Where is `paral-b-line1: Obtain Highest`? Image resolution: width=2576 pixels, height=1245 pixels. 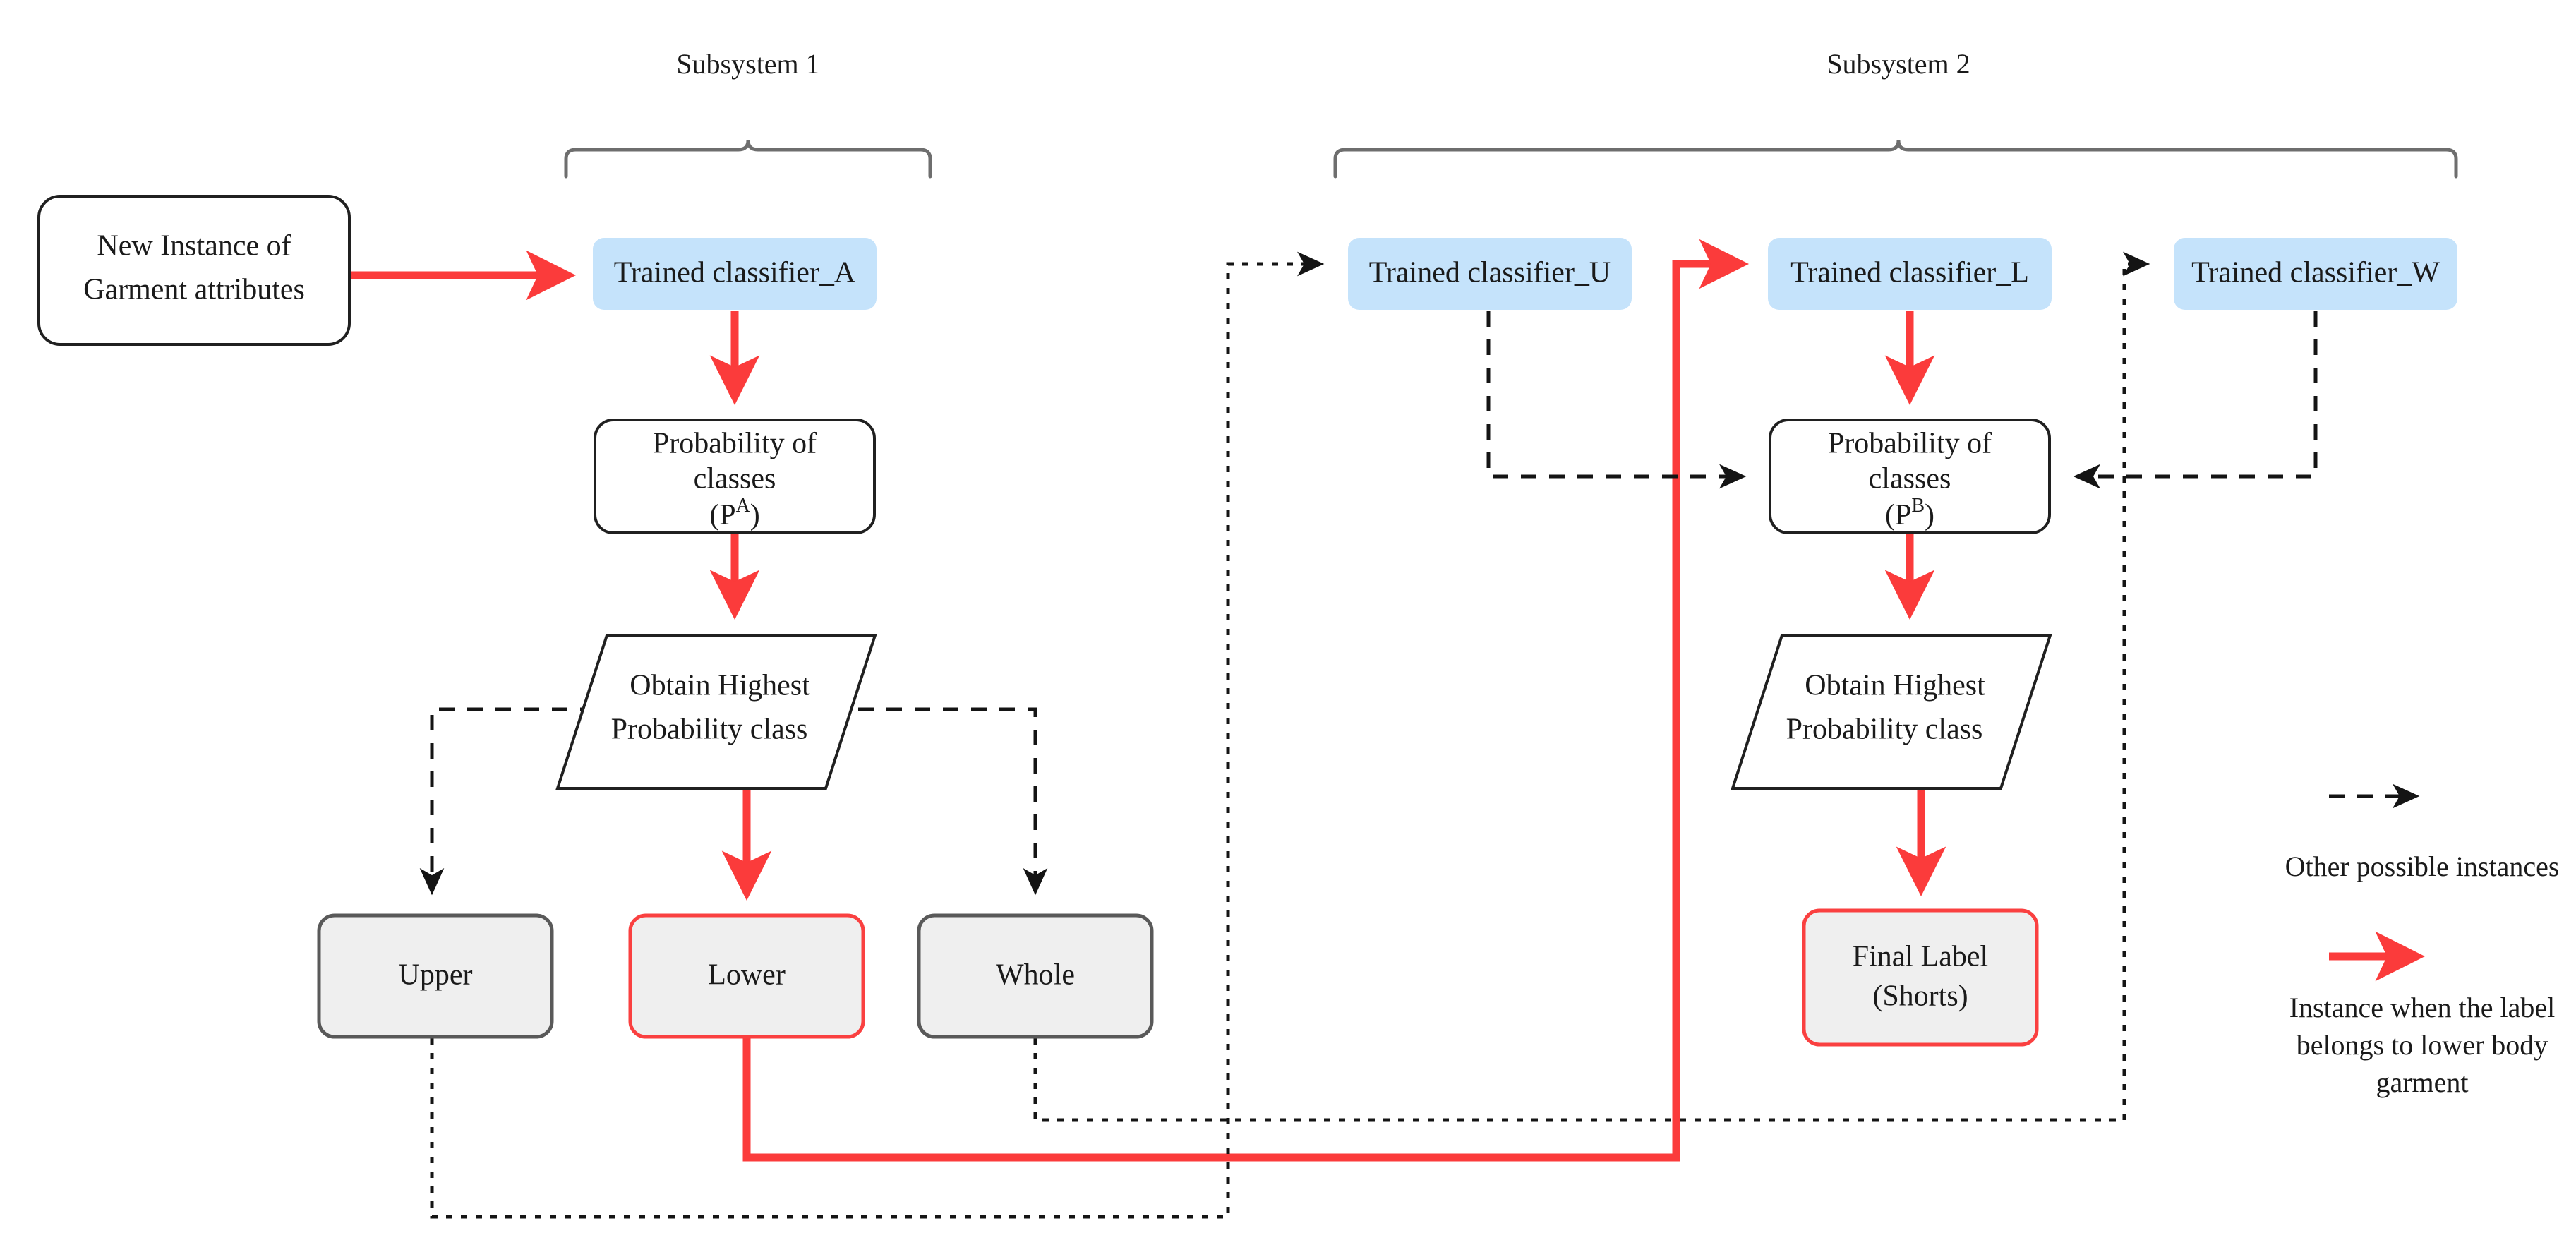
paral-b-line1: Obtain Highest is located at coordinates (1895, 686).